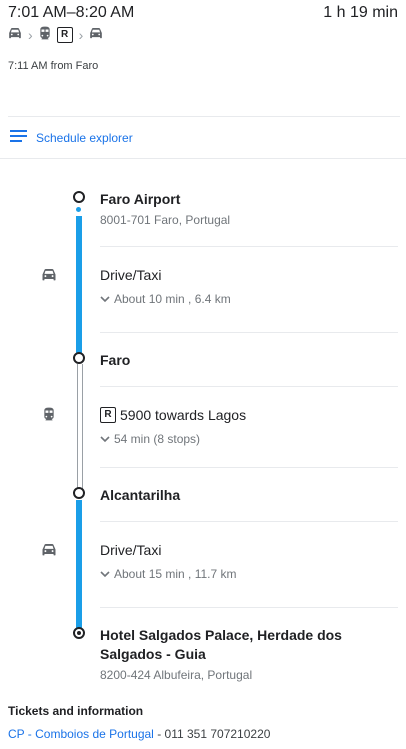 The width and height of the screenshot is (406, 749). Describe the element at coordinates (76, 711) in the screenshot. I see `tickets-heading: Tickets and information` at that location.